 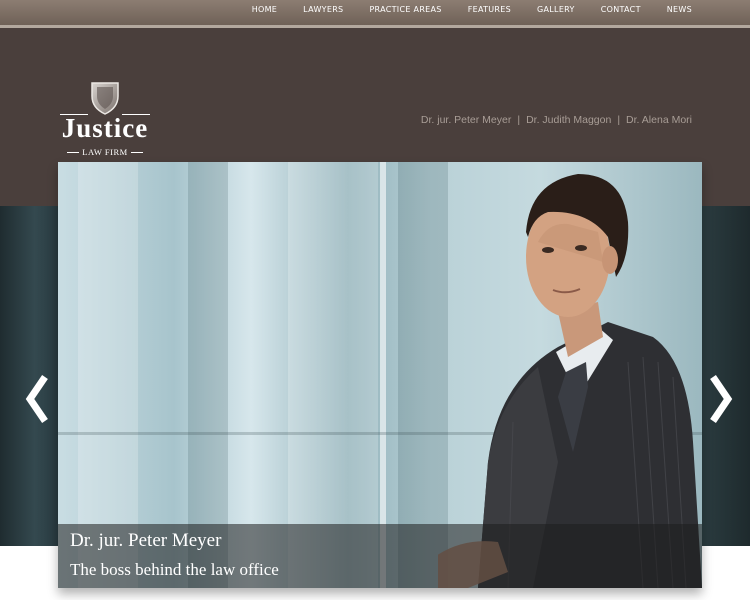 I want to click on nav-item-home: HOME, so click(x=264, y=12).